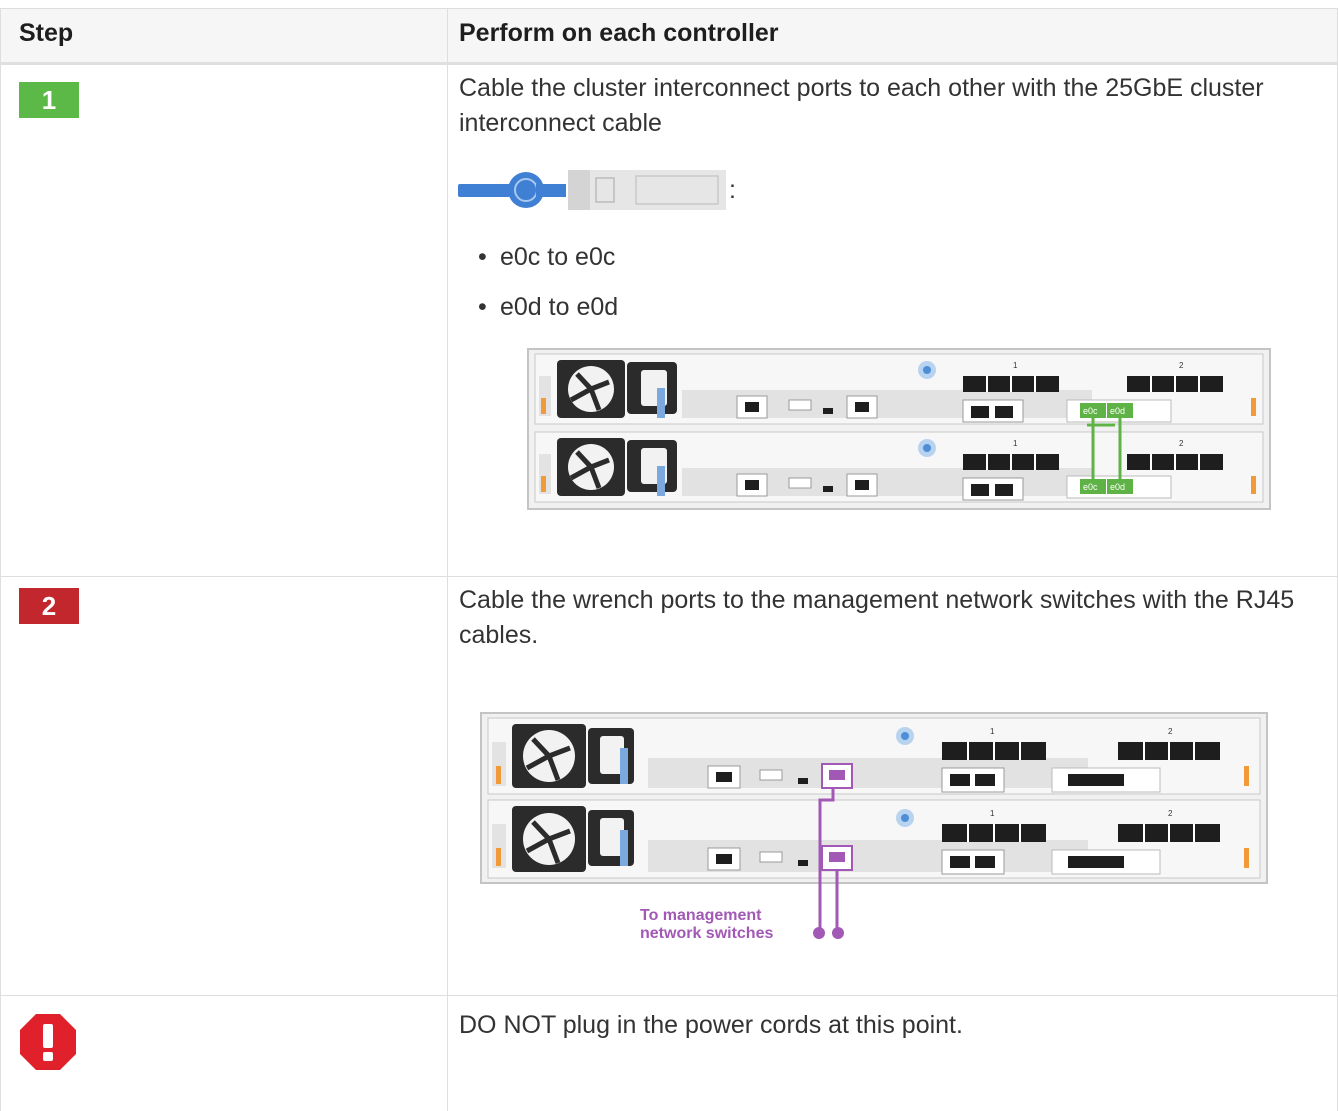  I want to click on header-action: Perform on each controller, so click(619, 33).